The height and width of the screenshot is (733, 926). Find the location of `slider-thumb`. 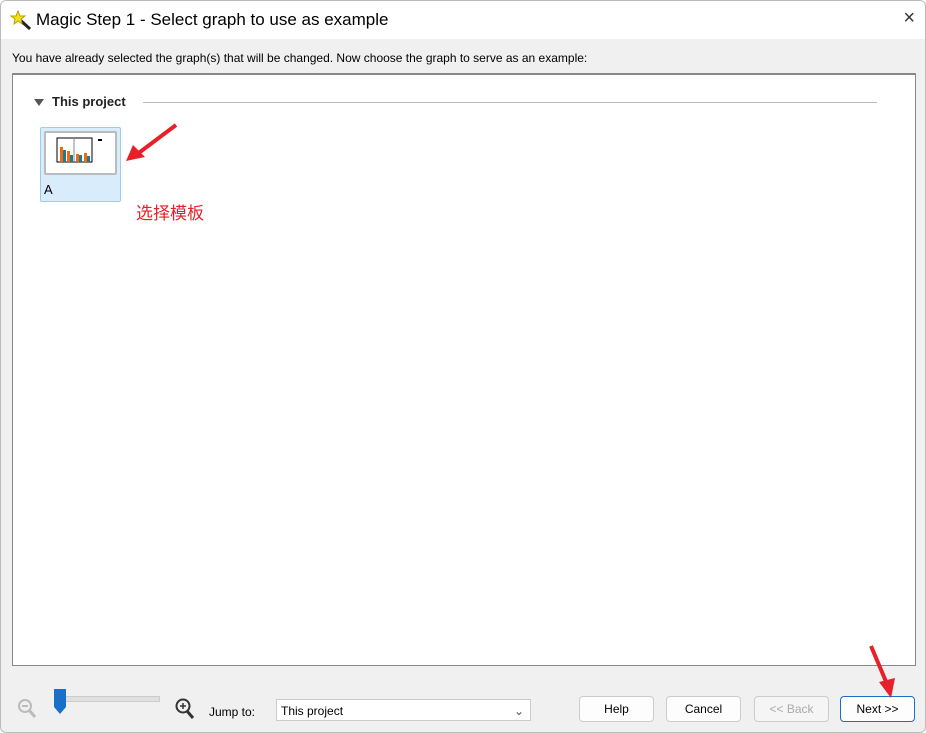

slider-thumb is located at coordinates (60, 702).